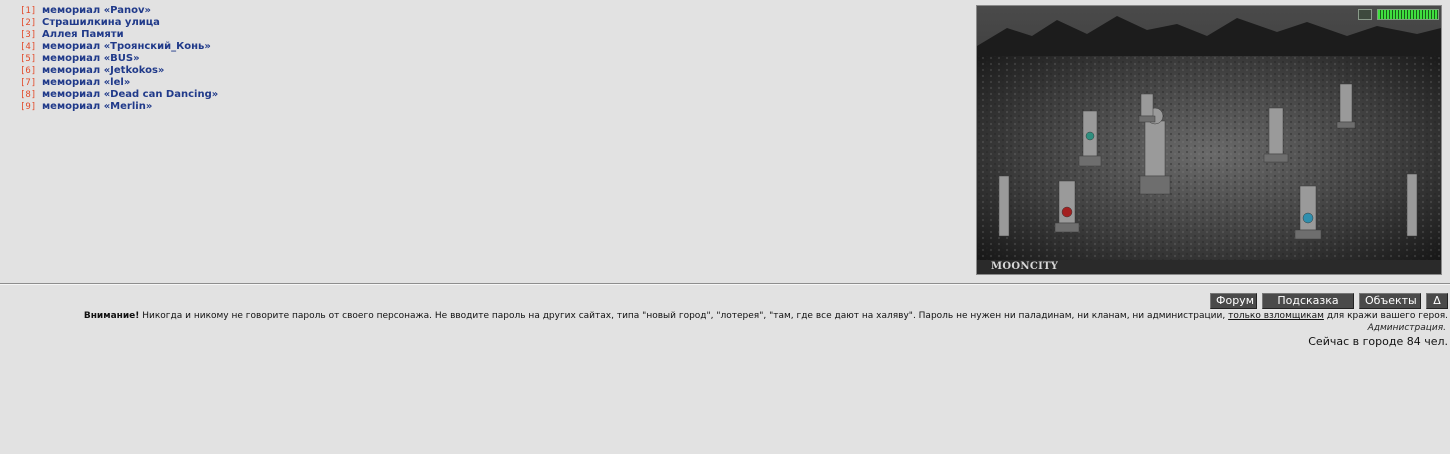 The image size is (1450, 454). I want to click on location-link: мемориал «Троянский_Конь», so click(126, 46).